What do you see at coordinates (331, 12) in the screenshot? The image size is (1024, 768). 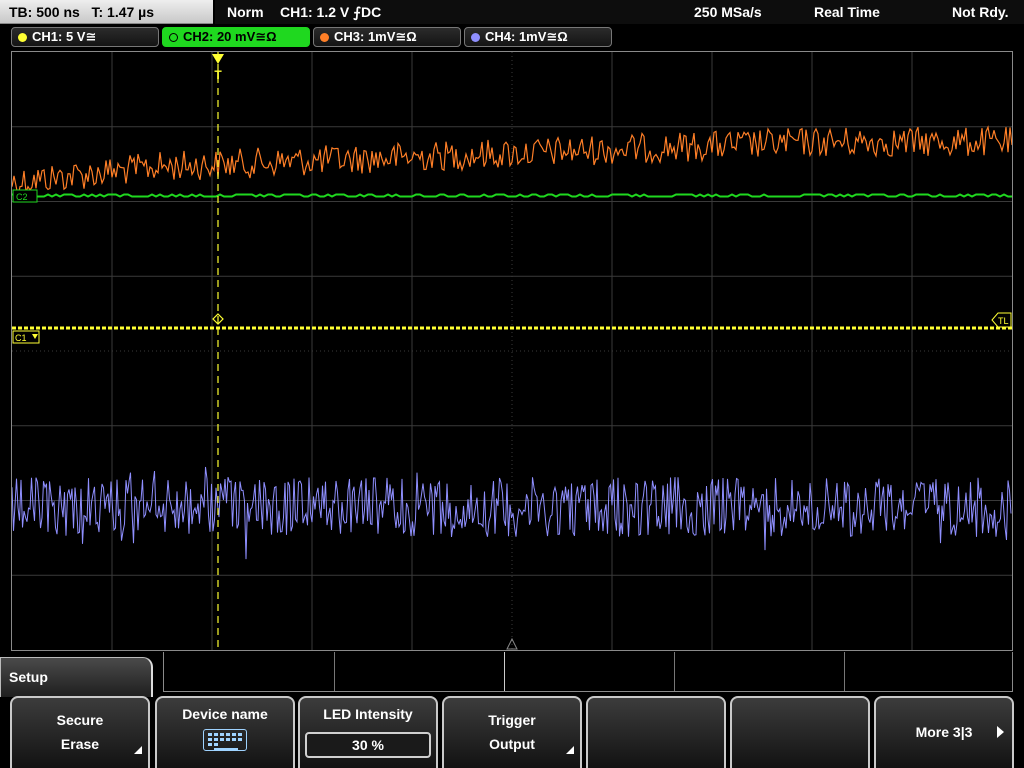 I see `trigger-info: CH1: 1.2 V ⨍DC` at bounding box center [331, 12].